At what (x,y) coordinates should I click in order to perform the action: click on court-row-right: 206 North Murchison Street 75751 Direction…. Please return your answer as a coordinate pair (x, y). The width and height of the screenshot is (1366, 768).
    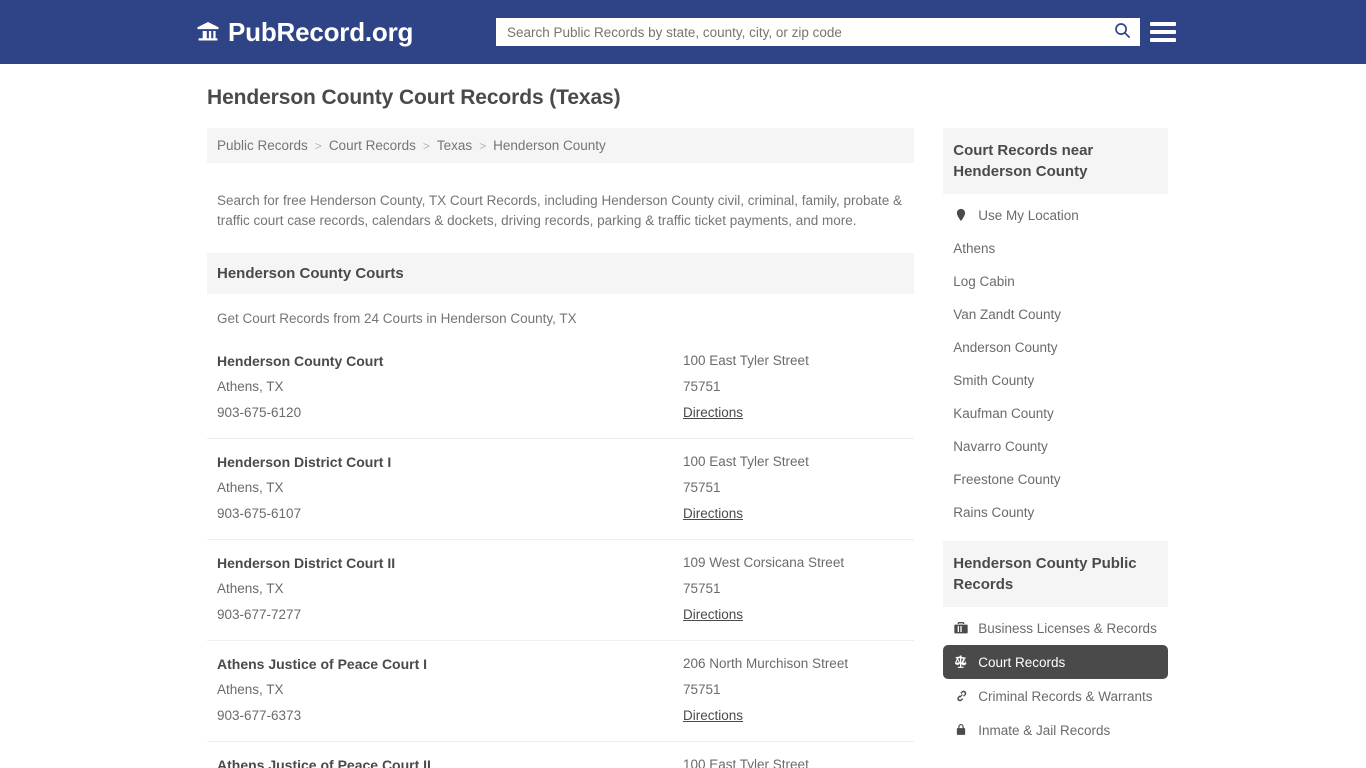
    Looking at the image, I should click on (793, 690).